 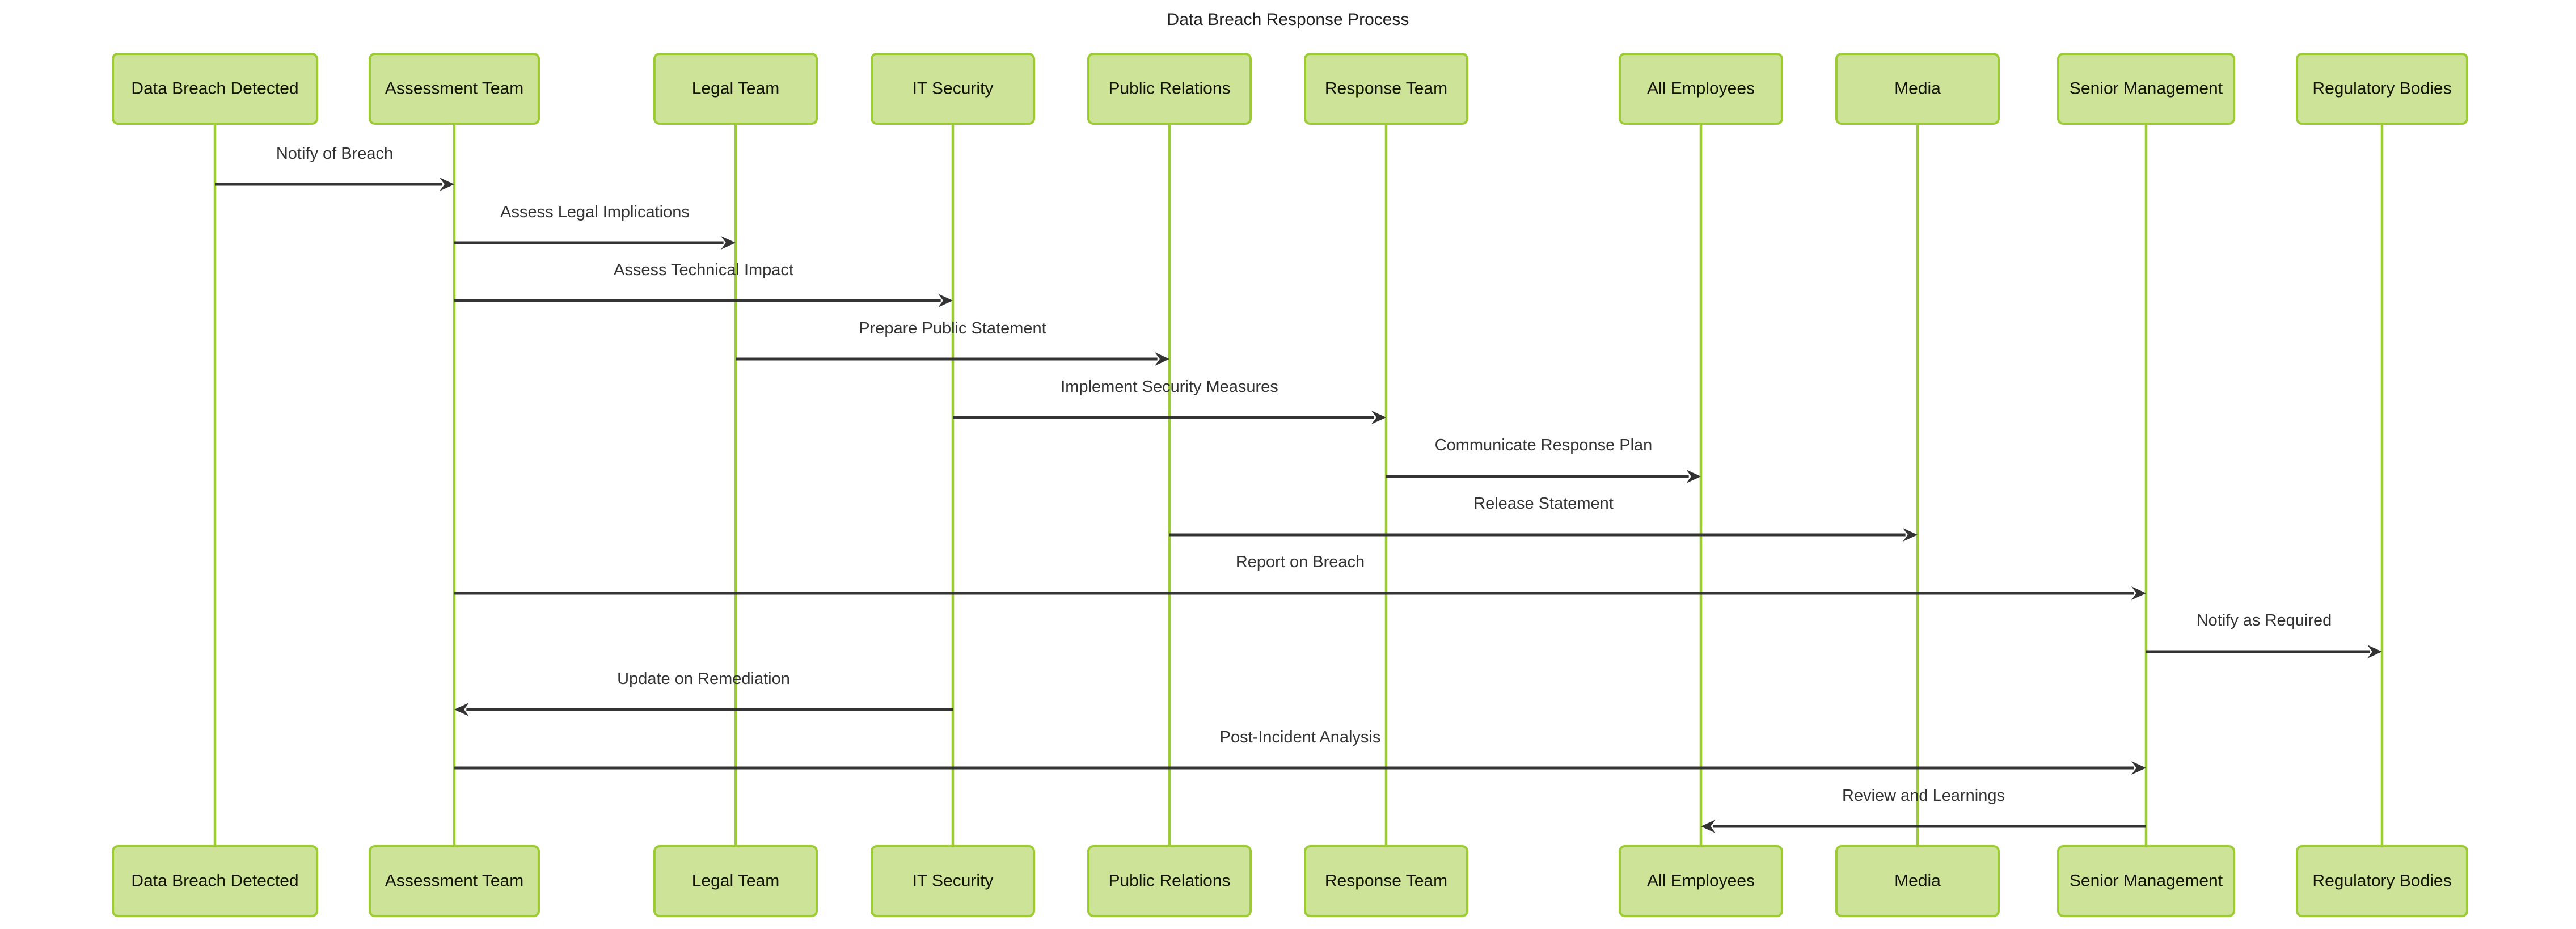 I want to click on message-8: Report on Breach, so click(x=1300, y=576).